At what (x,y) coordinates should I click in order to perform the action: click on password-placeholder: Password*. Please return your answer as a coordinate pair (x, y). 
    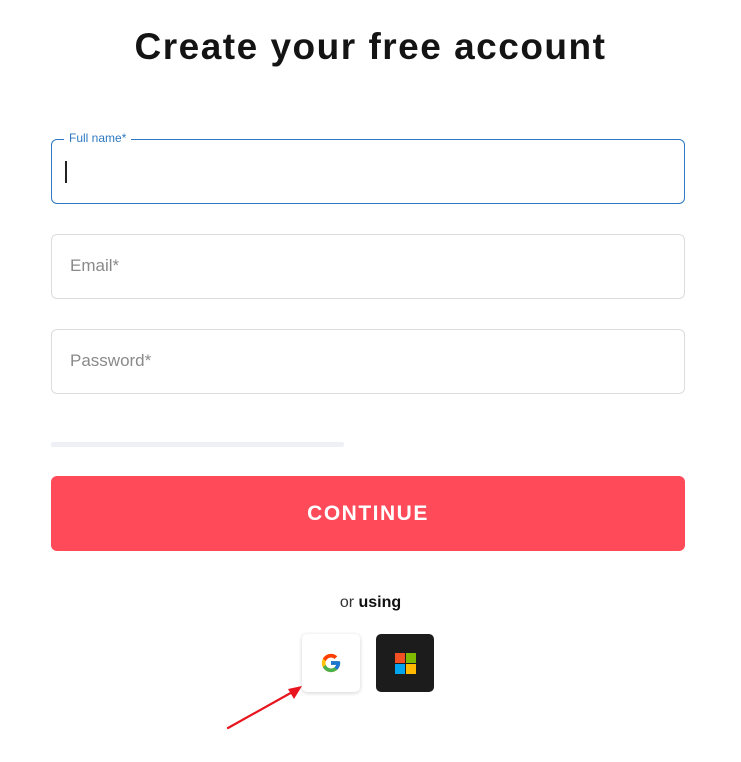
    Looking at the image, I should click on (111, 360).